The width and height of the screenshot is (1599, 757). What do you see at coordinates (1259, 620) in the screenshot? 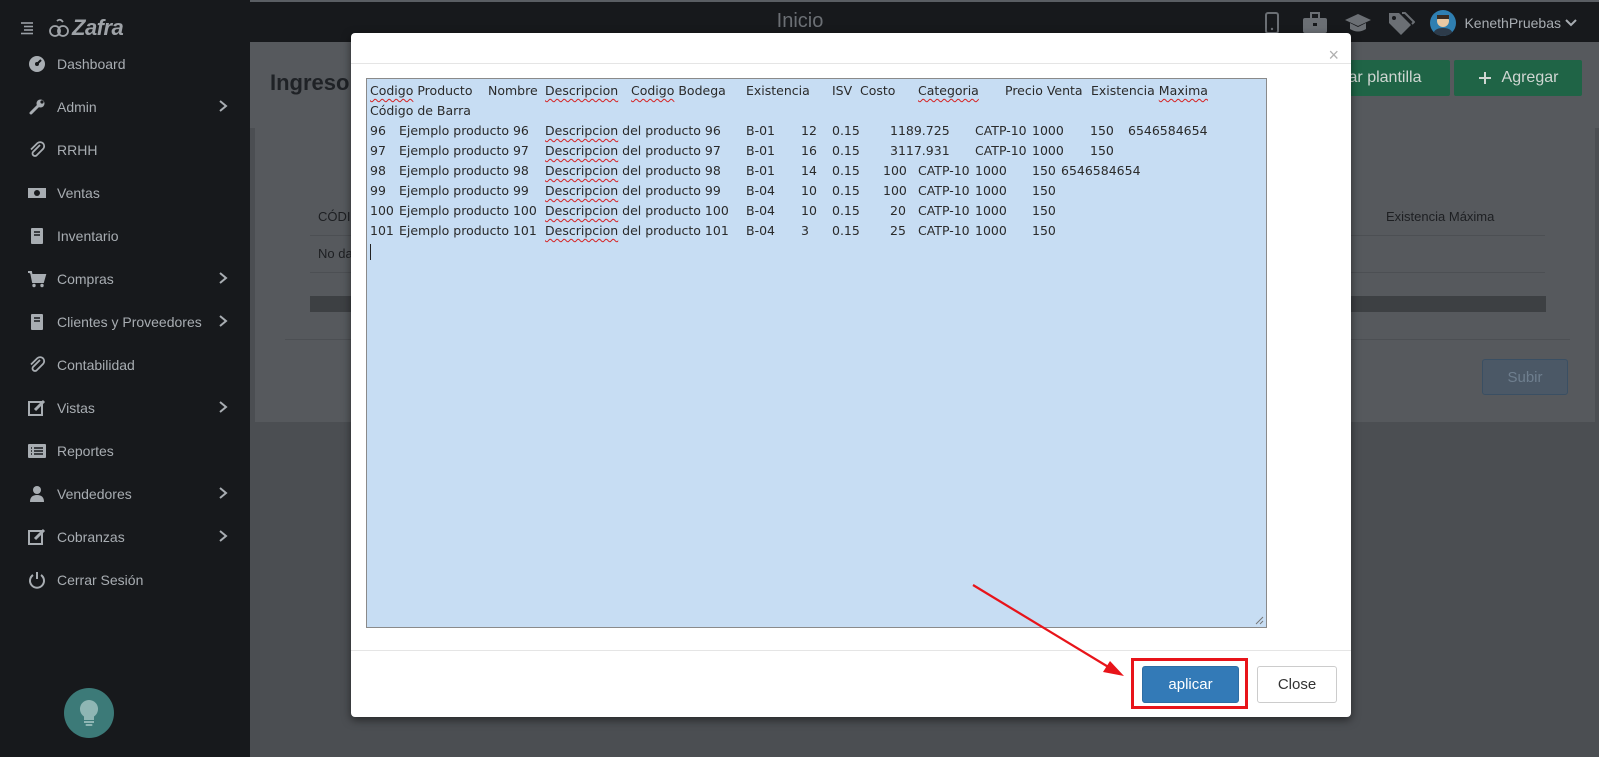
I see `resize-handle-icon` at bounding box center [1259, 620].